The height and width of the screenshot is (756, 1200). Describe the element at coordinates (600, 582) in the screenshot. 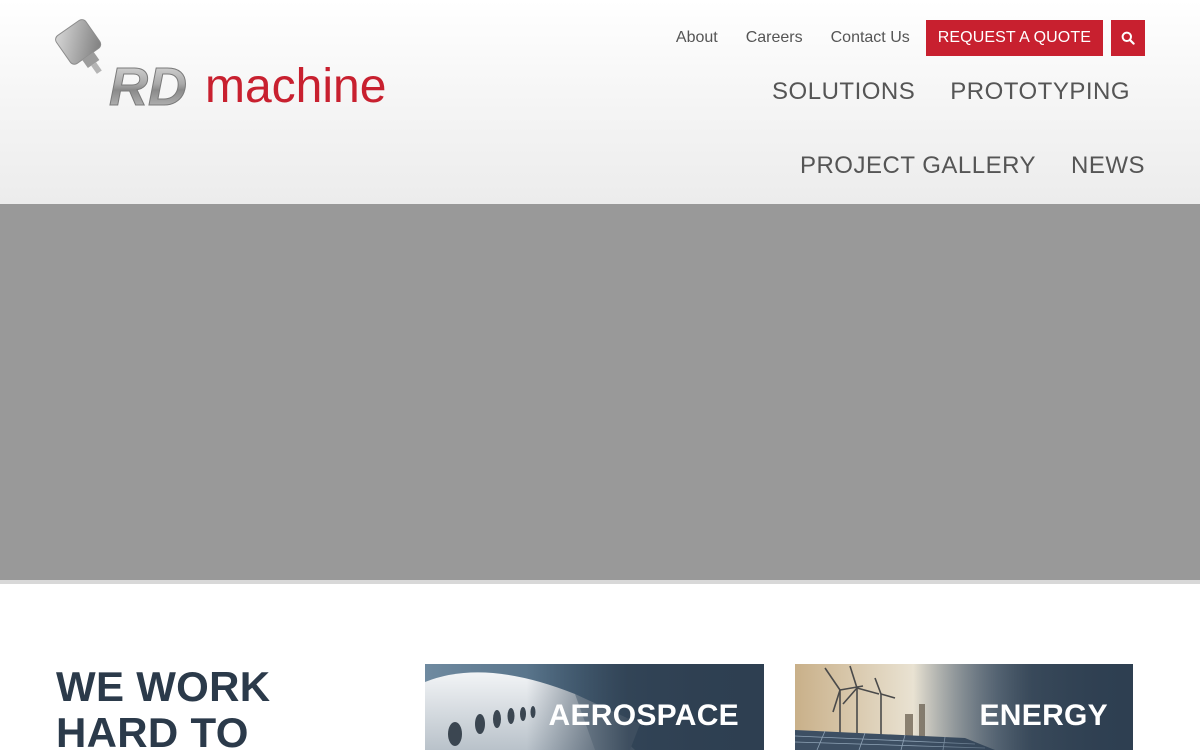

I see `hero-divider` at that location.